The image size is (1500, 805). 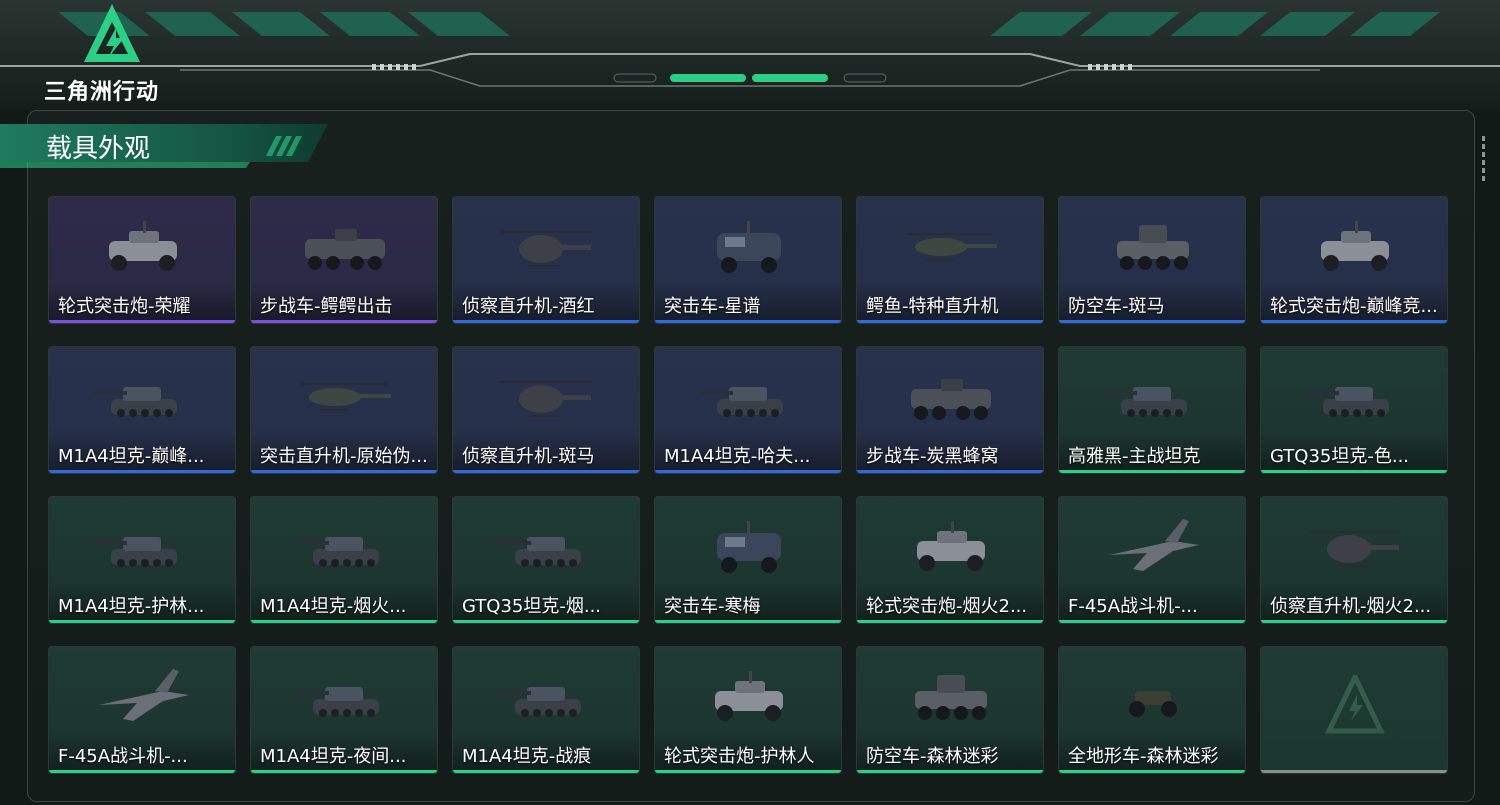 What do you see at coordinates (748, 560) in the screenshot?
I see `vehicle-skin-card: 突击车-寒梅` at bounding box center [748, 560].